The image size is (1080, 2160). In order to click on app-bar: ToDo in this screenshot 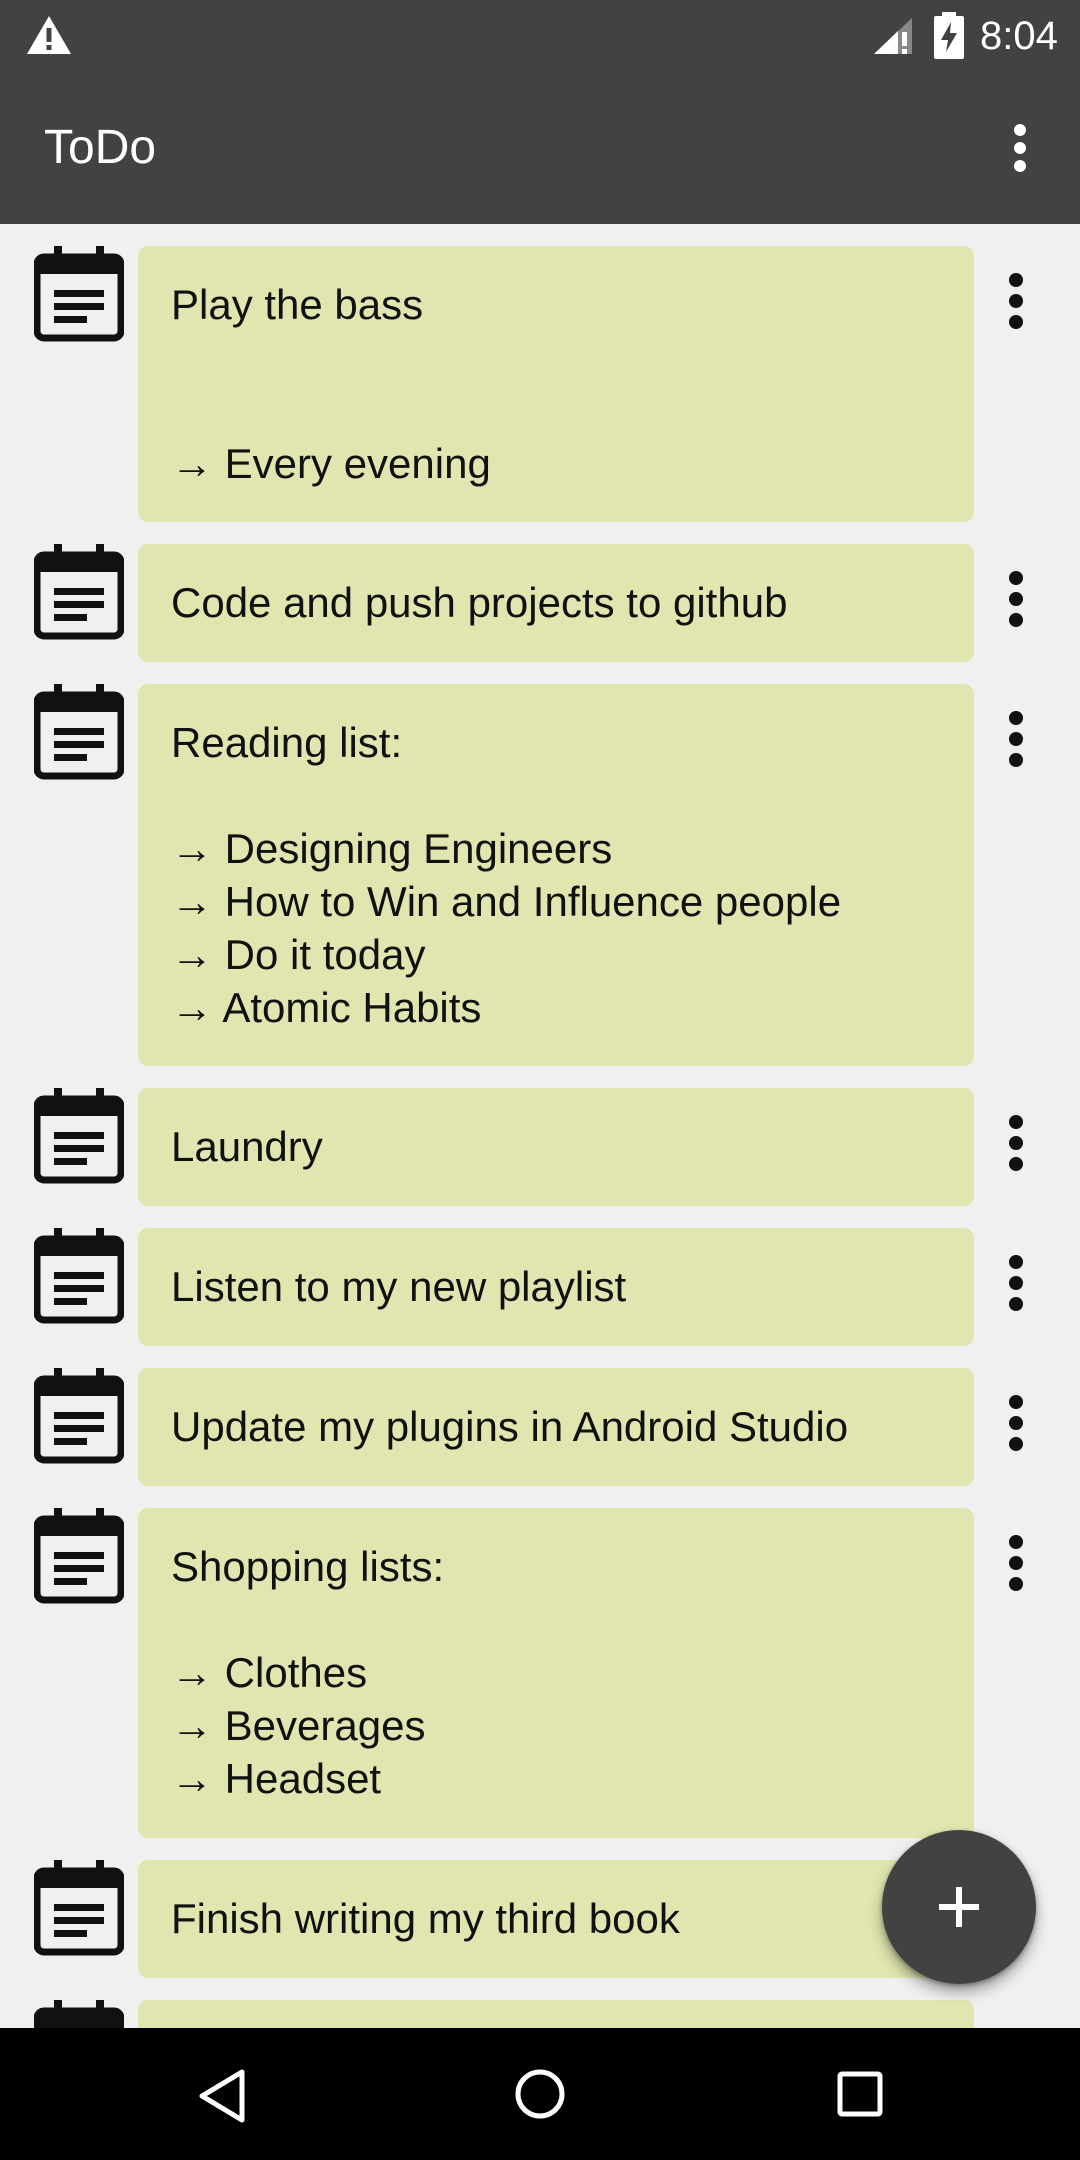, I will do `click(540, 148)`.